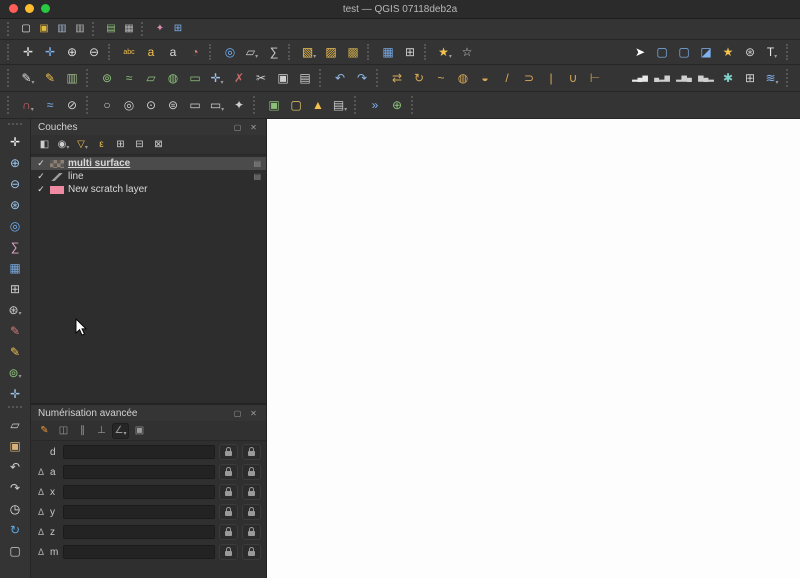 The height and width of the screenshot is (578, 800). I want to click on close-panel-button: ✕, so click(253, 413).